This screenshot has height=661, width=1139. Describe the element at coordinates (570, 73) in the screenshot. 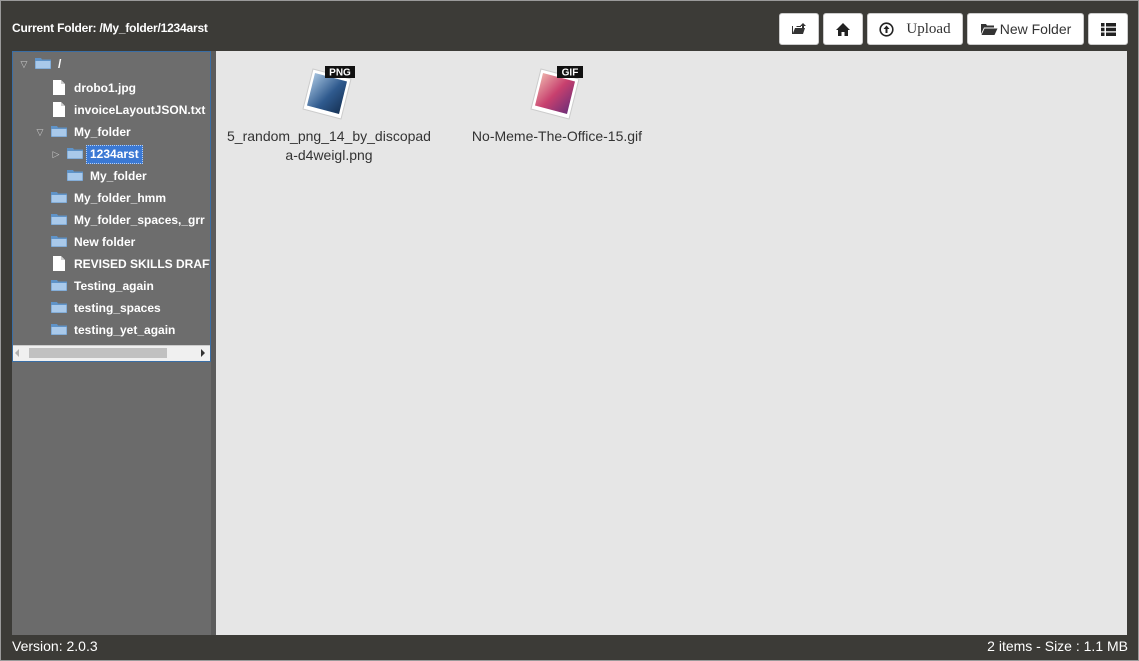

I see `file-type-badge: GIF` at that location.